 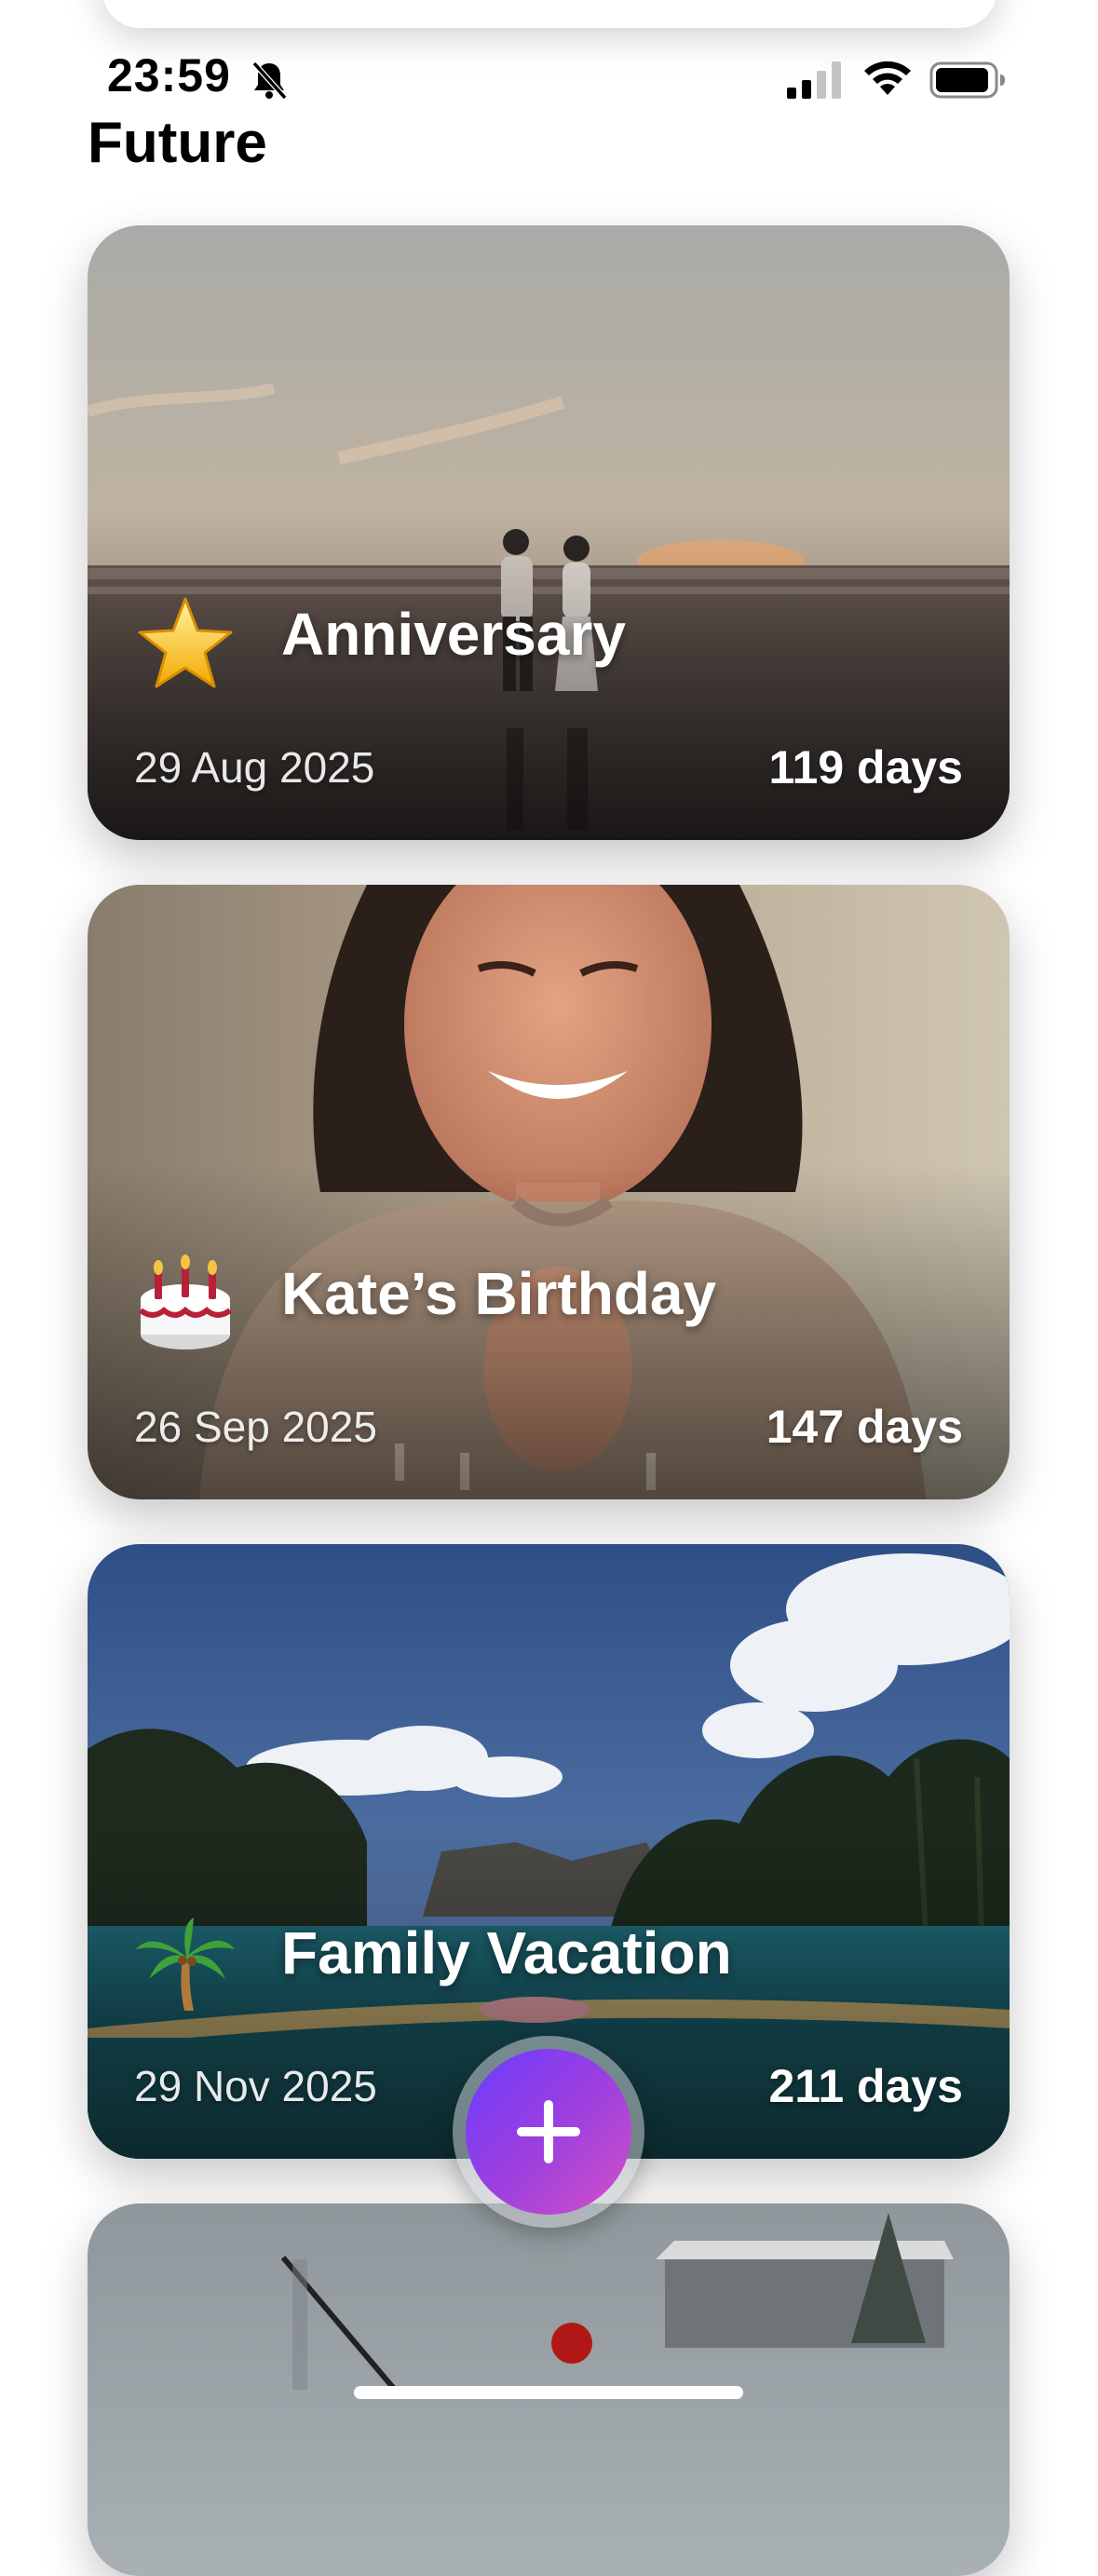 I want to click on days-remaining: 211 days, so click(x=865, y=2086).